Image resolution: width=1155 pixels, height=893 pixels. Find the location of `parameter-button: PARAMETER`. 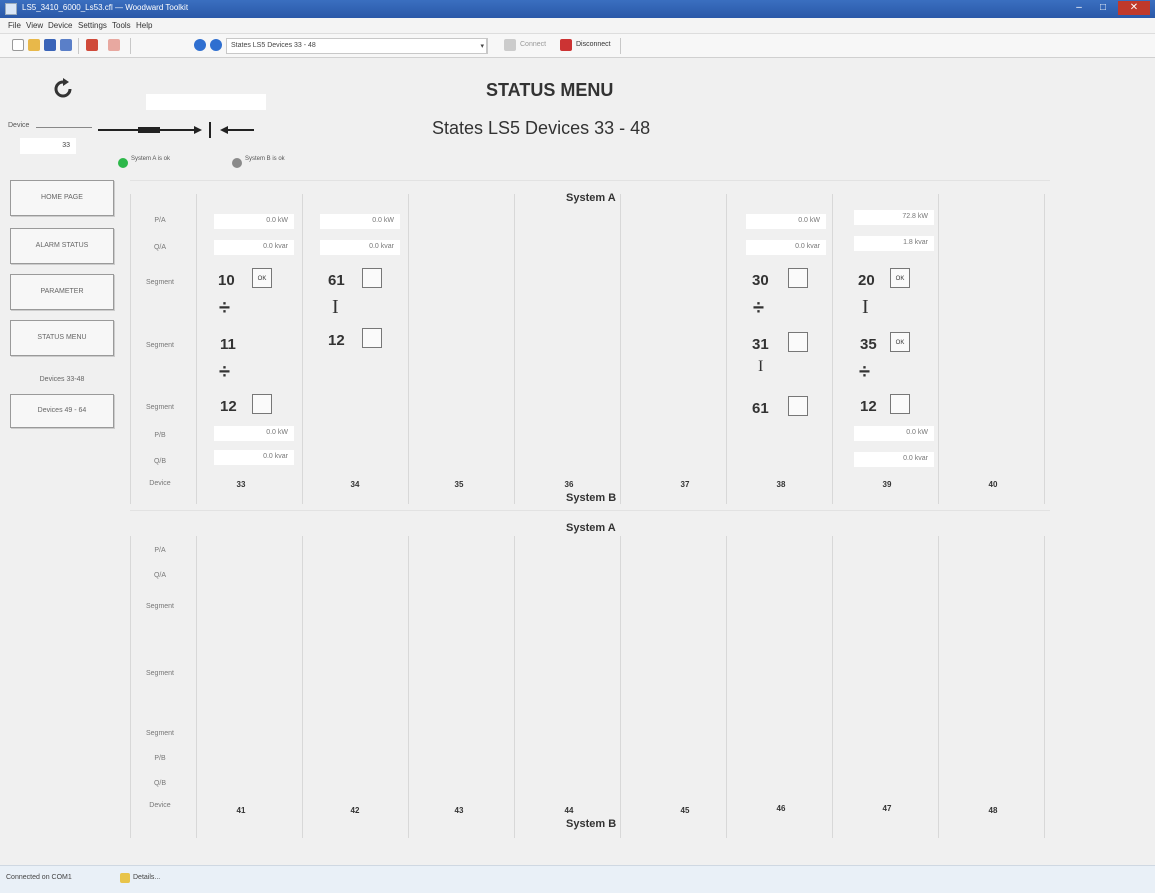

parameter-button: PARAMETER is located at coordinates (62, 292).